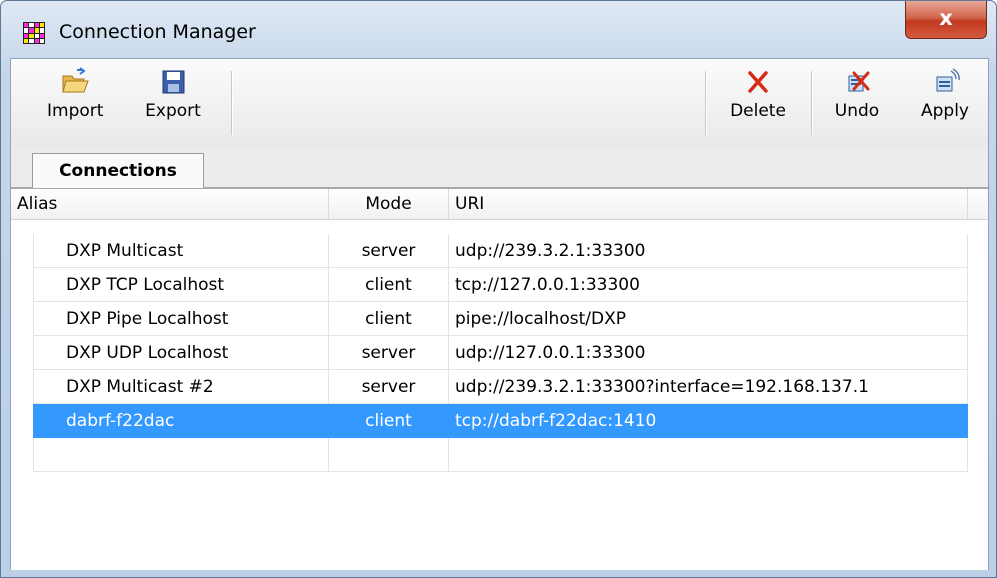 This screenshot has width=997, height=578. What do you see at coordinates (181, 421) in the screenshot?
I see `cell-alias: dabrf-f22dac` at bounding box center [181, 421].